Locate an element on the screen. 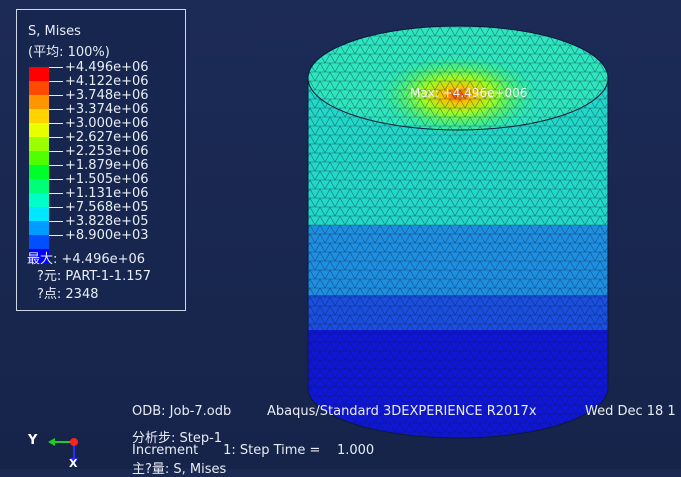 The image size is (681, 477). primary-variable: 主?量: S, Mises is located at coordinates (179, 469).